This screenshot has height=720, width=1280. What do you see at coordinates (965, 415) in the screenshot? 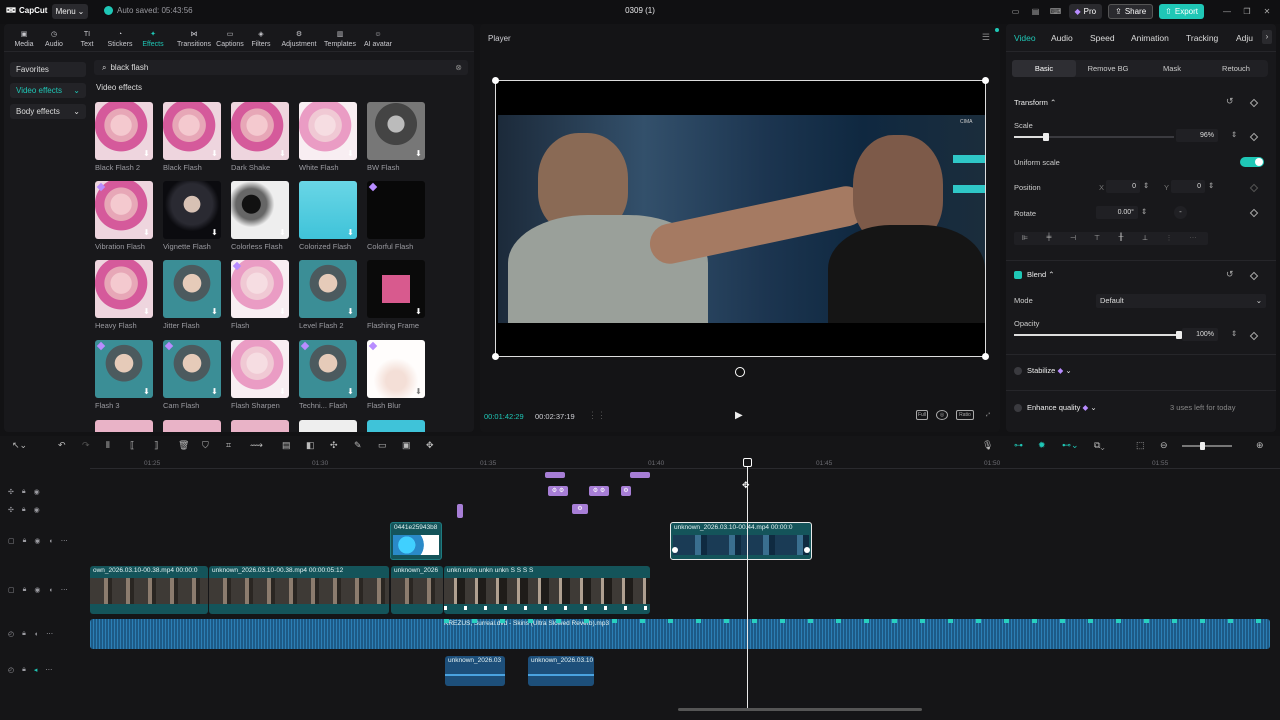
I see `ratio-button: Ratio` at bounding box center [965, 415].